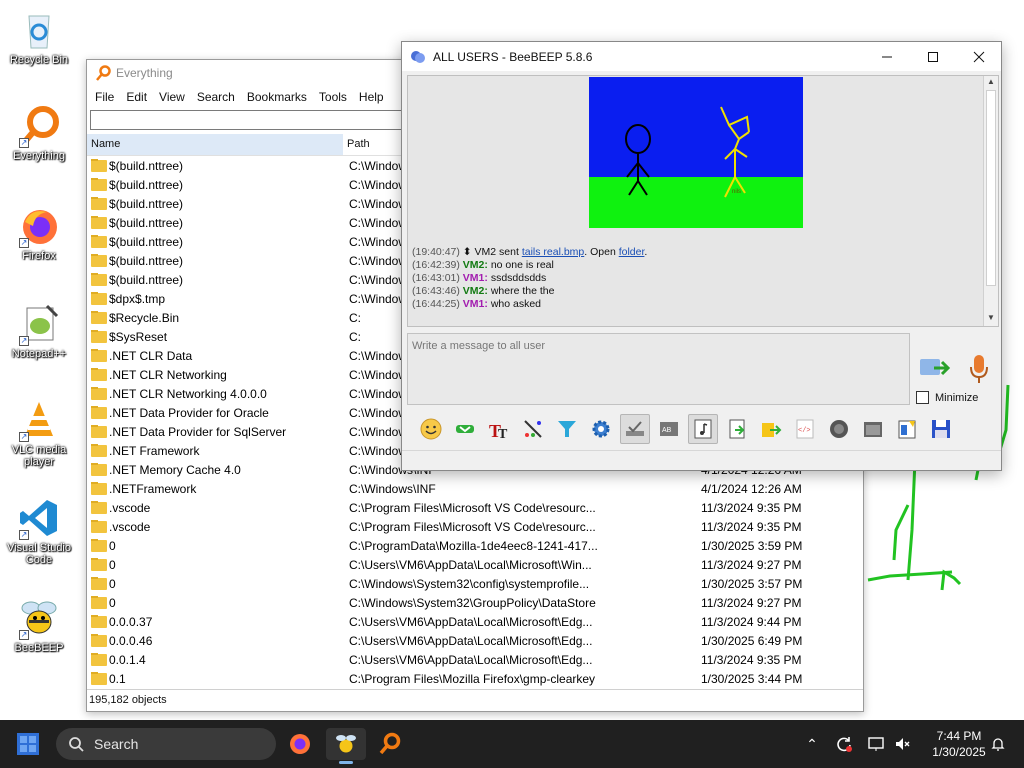 The height and width of the screenshot is (768, 1024). I want to click on send-file-button, so click(465, 429).